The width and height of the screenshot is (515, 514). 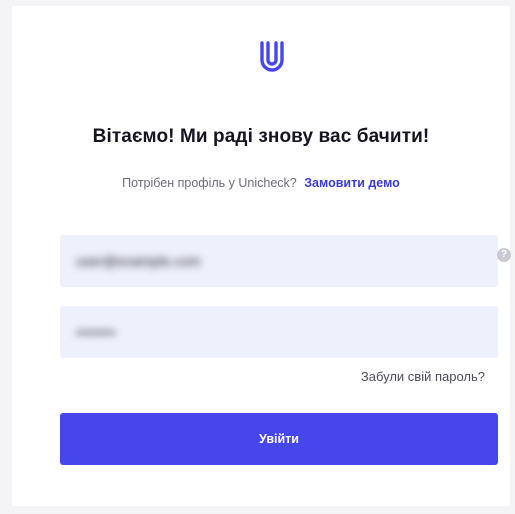 I want to click on page-title: Вітаємо! Ми раді знову вас бачити!, so click(x=261, y=136).